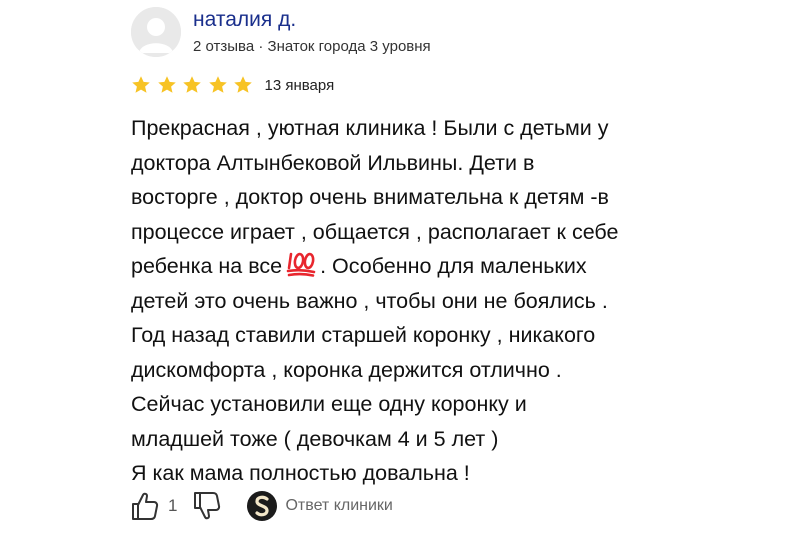 Image resolution: width=807 pixels, height=538 pixels. I want to click on clinic-reply-label: Ответ клиники, so click(339, 505).